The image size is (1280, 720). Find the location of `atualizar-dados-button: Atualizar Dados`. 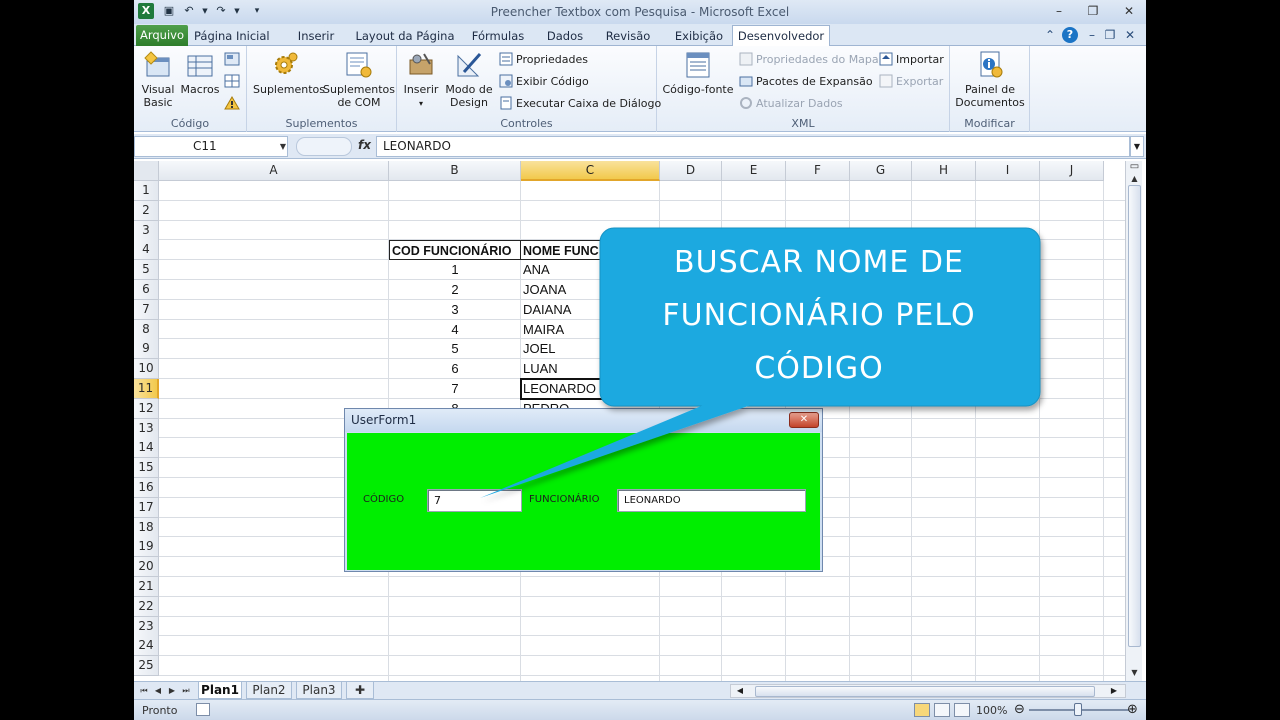

atualizar-dados-button: Atualizar Dados is located at coordinates (791, 104).